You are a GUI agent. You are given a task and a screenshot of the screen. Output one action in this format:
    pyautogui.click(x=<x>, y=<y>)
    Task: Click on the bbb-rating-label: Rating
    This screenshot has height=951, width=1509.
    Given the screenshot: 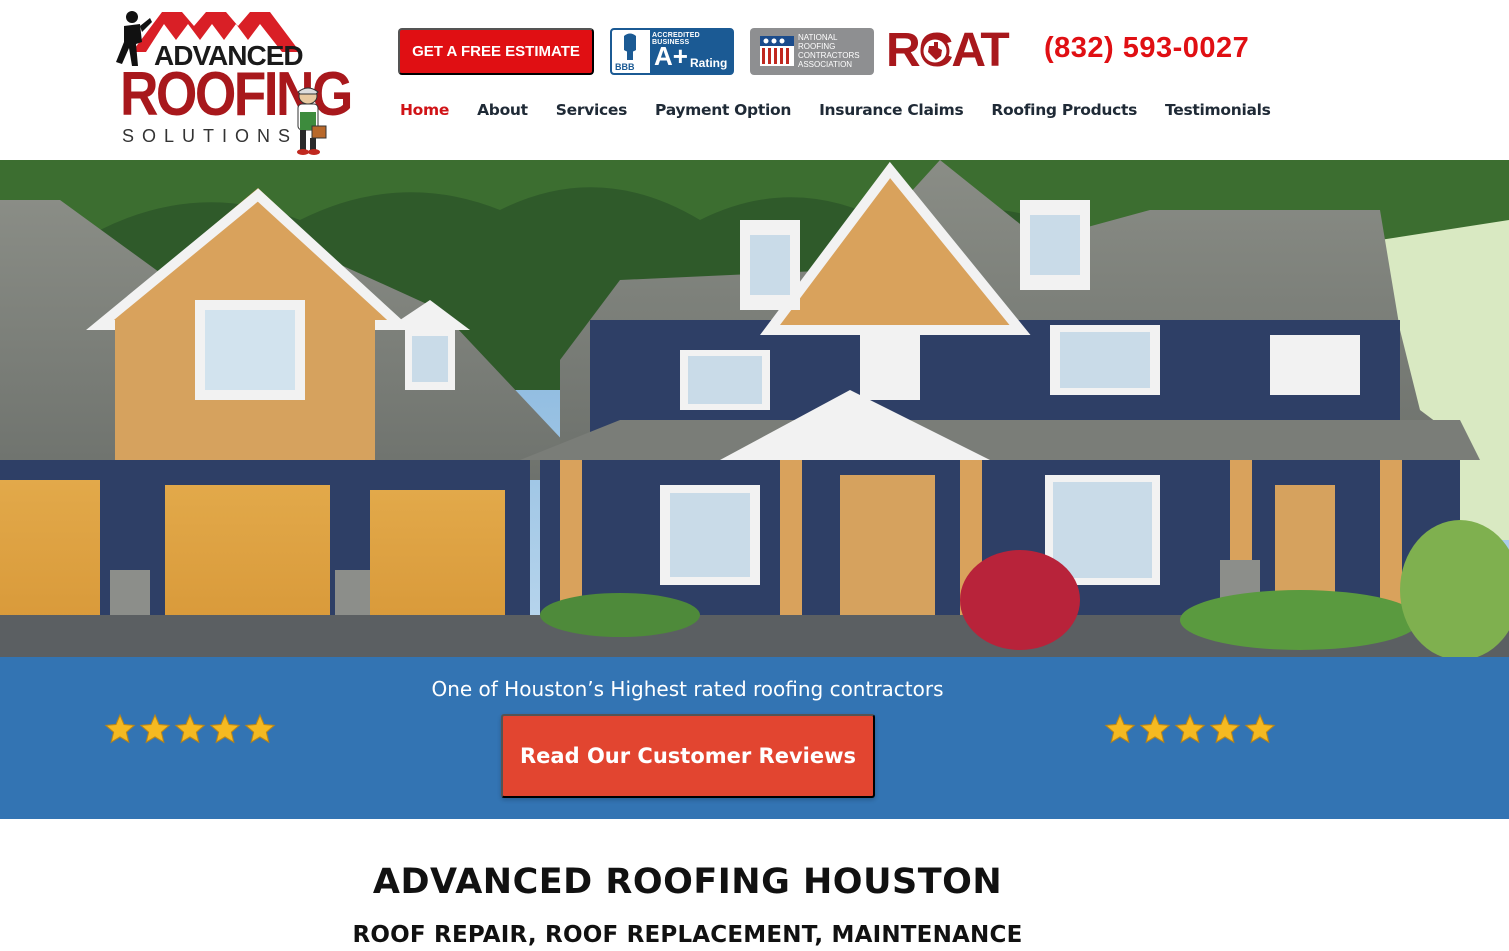 What is the action you would take?
    pyautogui.click(x=709, y=63)
    